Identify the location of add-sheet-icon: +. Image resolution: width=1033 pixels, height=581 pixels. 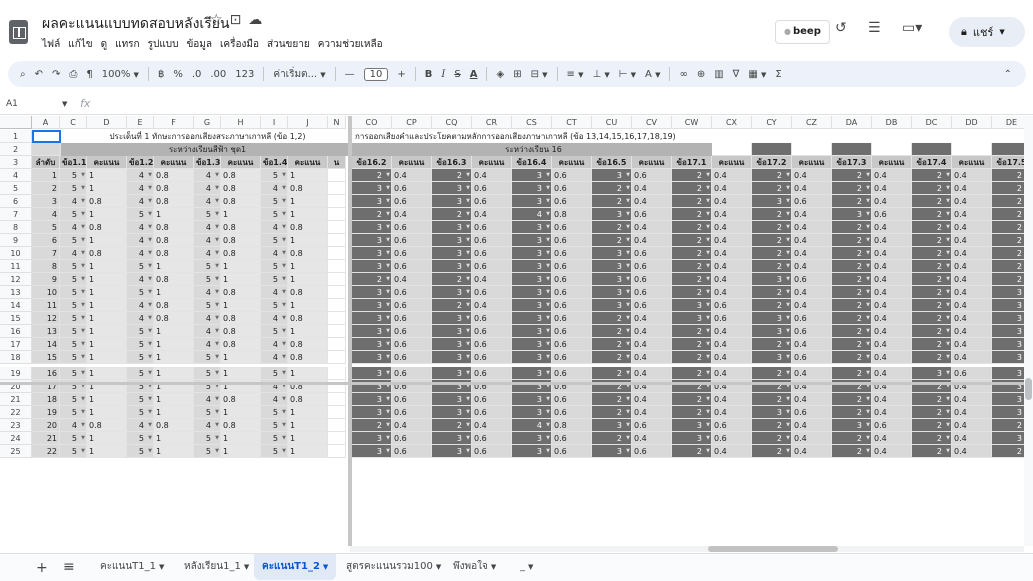
(42, 568).